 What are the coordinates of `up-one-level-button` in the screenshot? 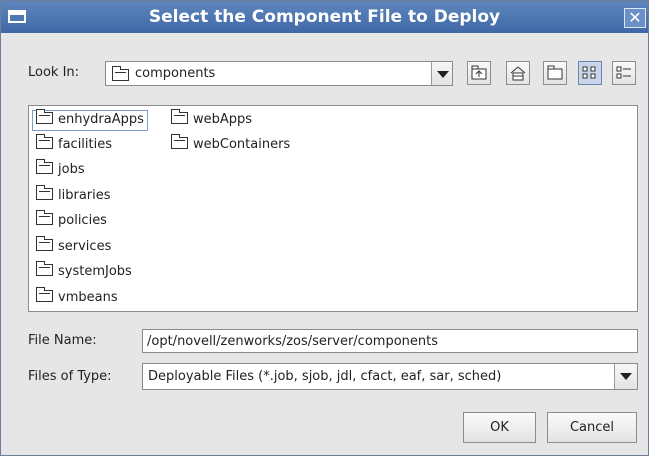 It's located at (479, 73).